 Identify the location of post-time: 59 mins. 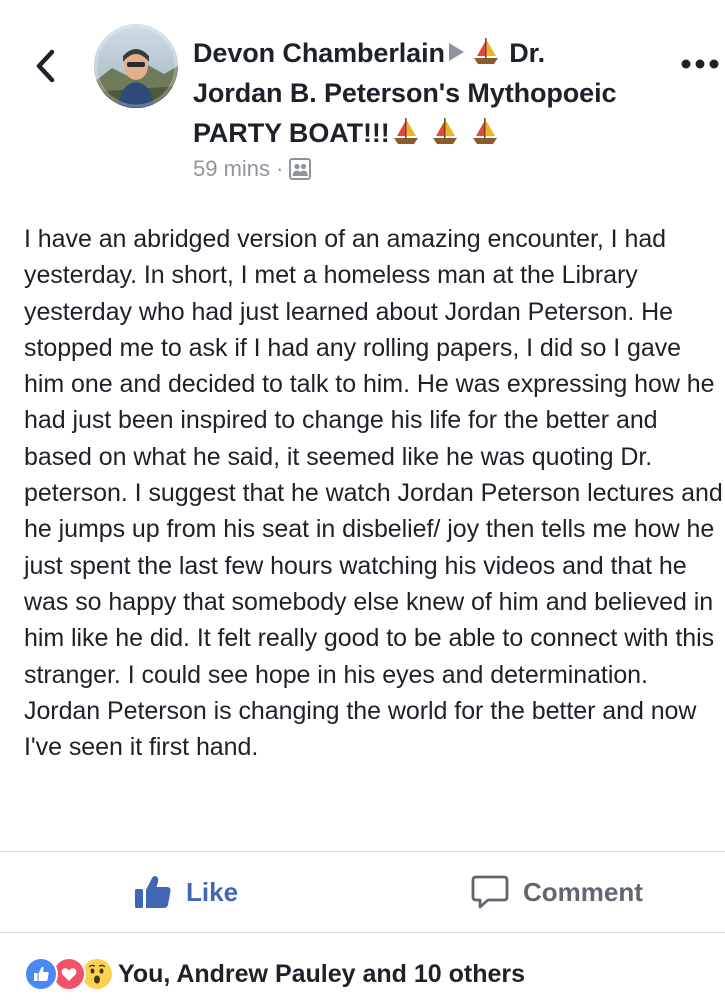
(231, 169).